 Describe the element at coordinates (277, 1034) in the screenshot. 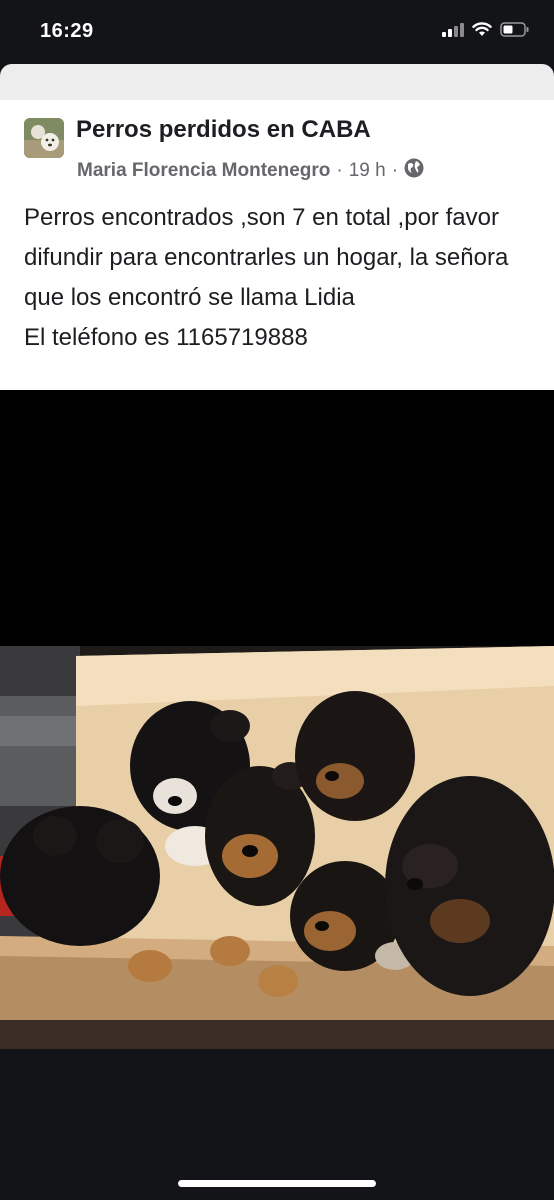

I see `card-bottom-strip` at that location.